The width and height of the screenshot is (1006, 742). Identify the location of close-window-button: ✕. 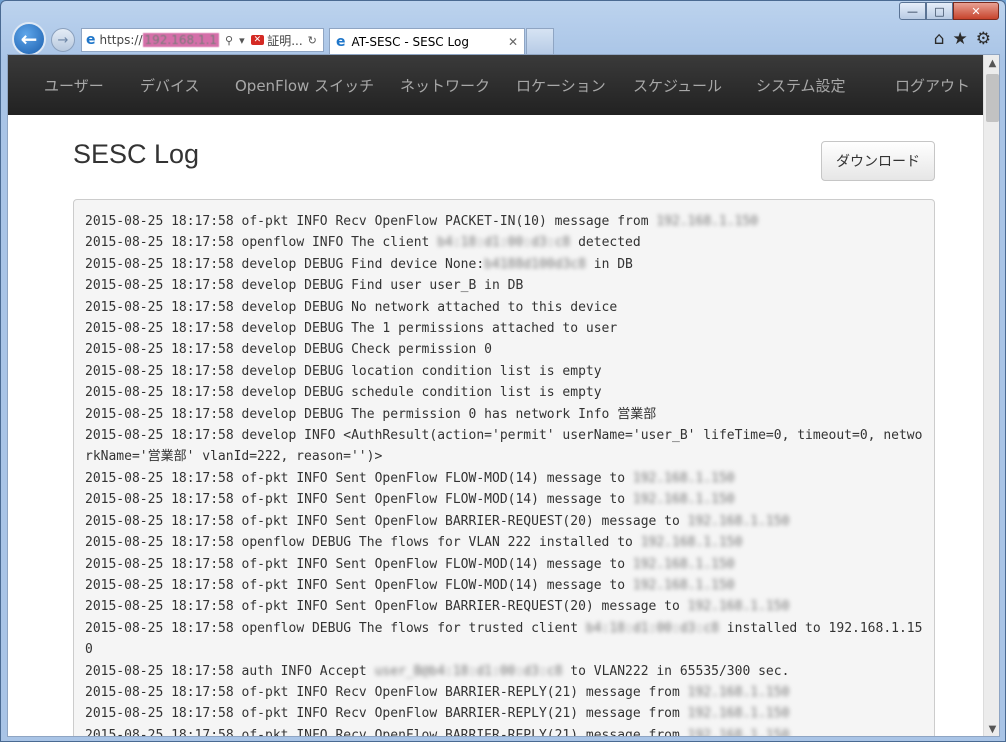
(976, 11).